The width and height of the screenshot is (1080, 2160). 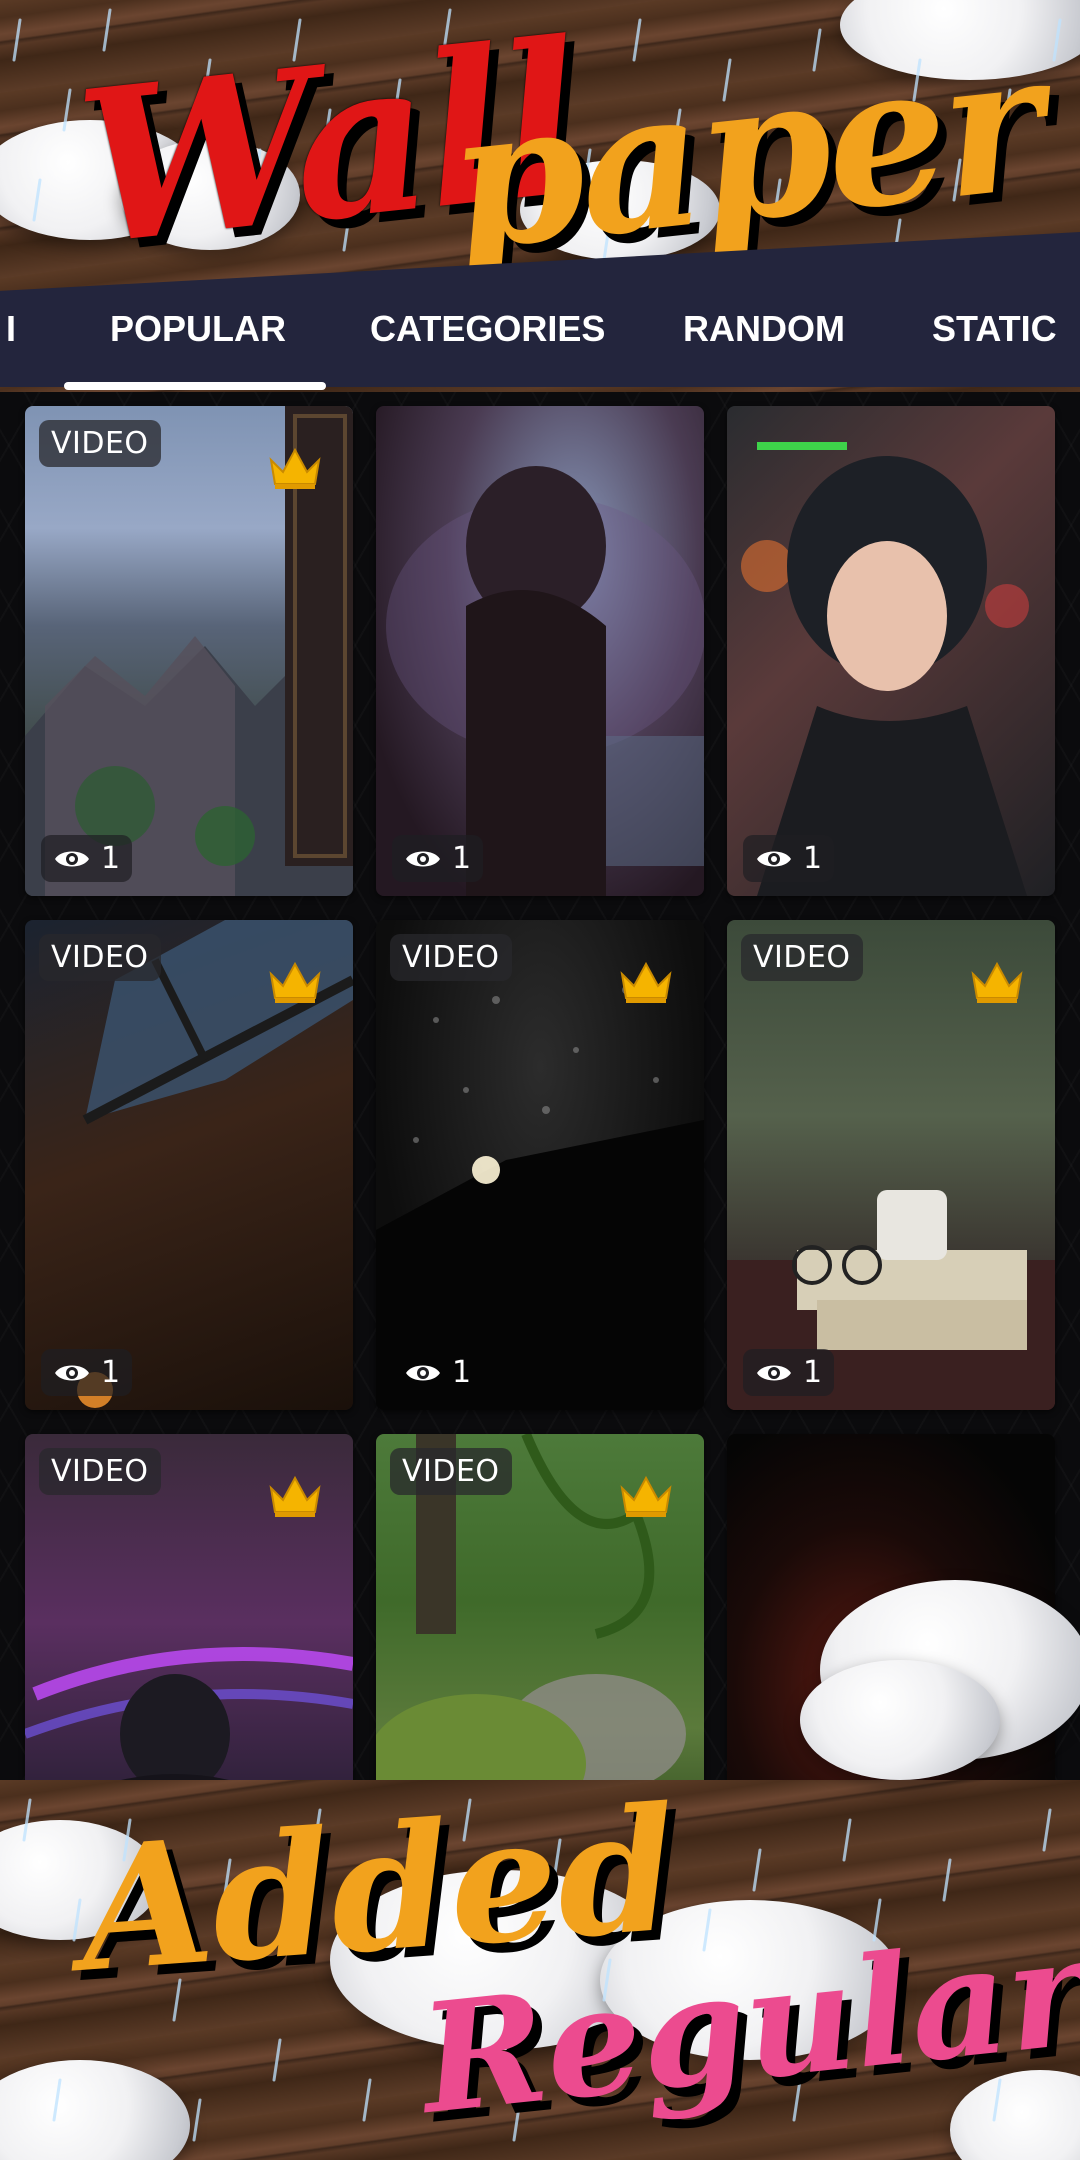 I want to click on tab-static: STATIC, so click(x=994, y=329).